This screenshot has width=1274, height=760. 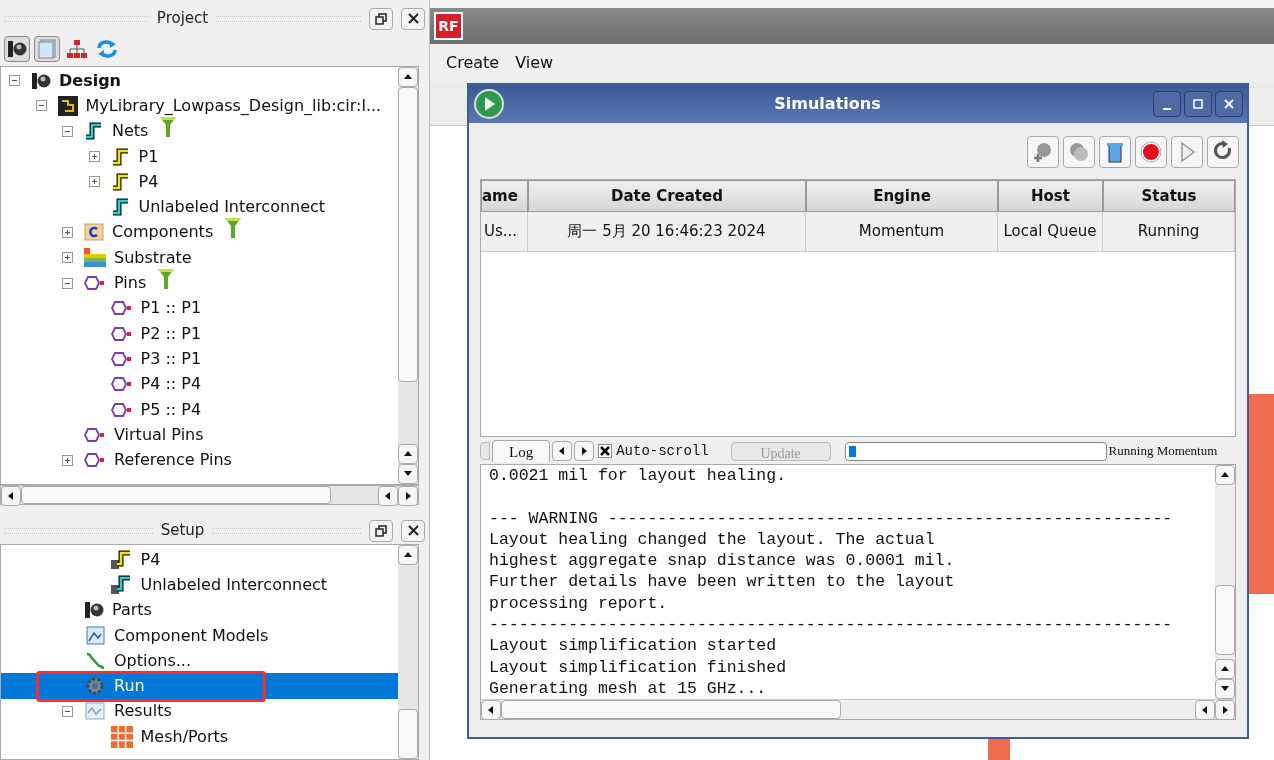 I want to click on column-header: Engine, so click(x=902, y=196).